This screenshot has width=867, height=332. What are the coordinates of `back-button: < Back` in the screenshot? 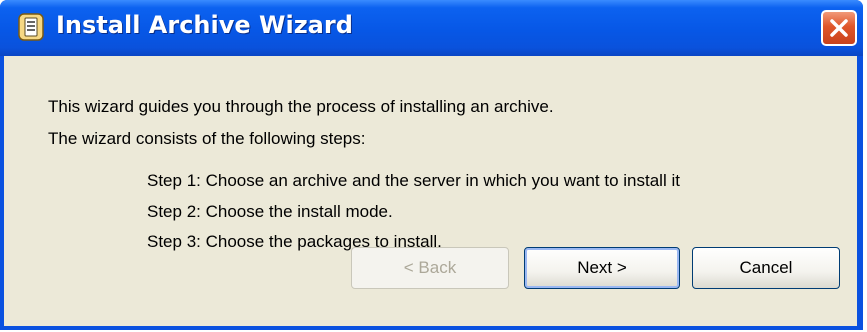 It's located at (430, 268).